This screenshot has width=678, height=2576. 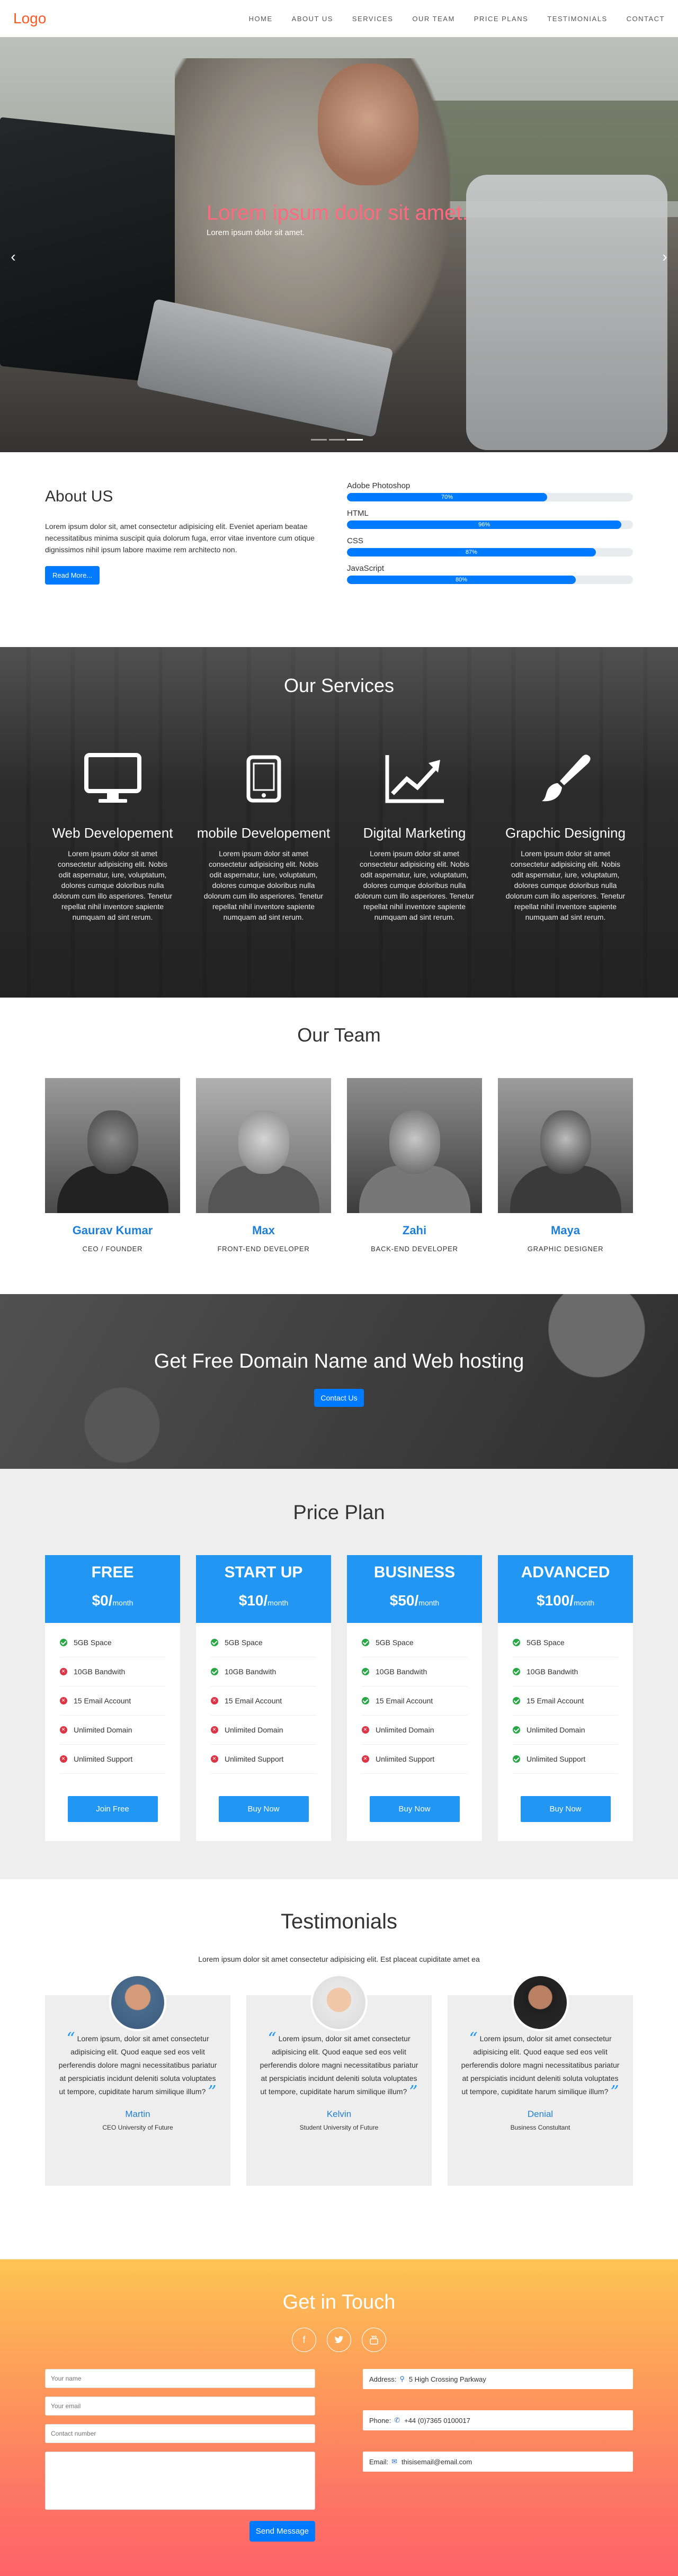 I want to click on contact-title: Get in Touch, so click(x=339, y=2302).